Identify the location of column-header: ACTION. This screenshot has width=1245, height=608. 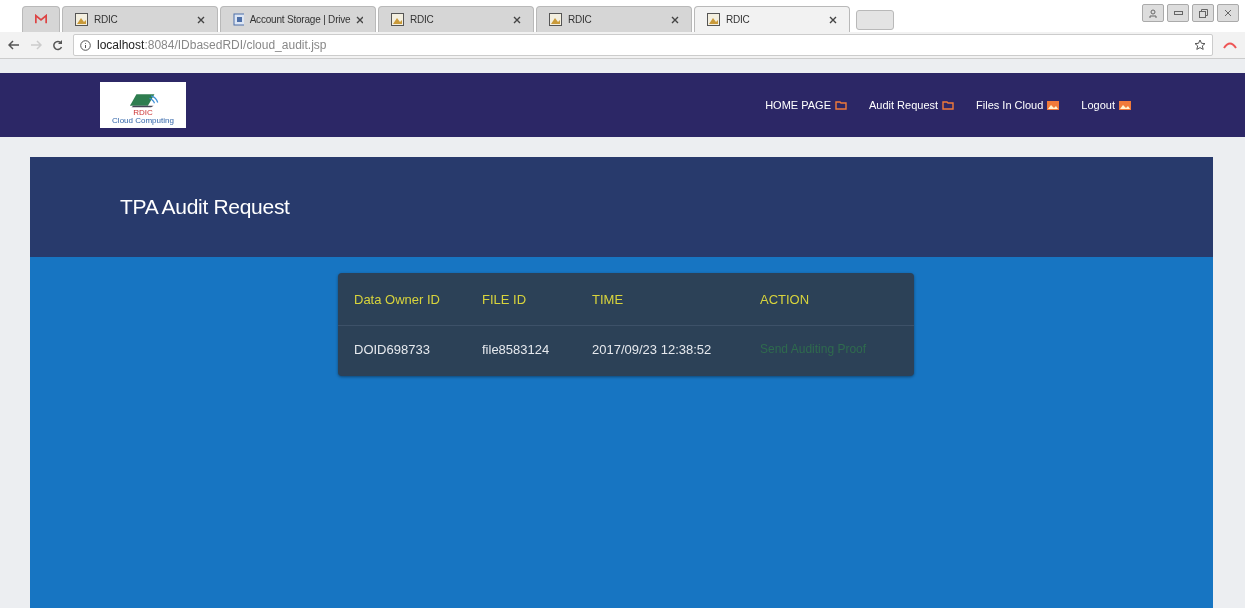
(785, 299).